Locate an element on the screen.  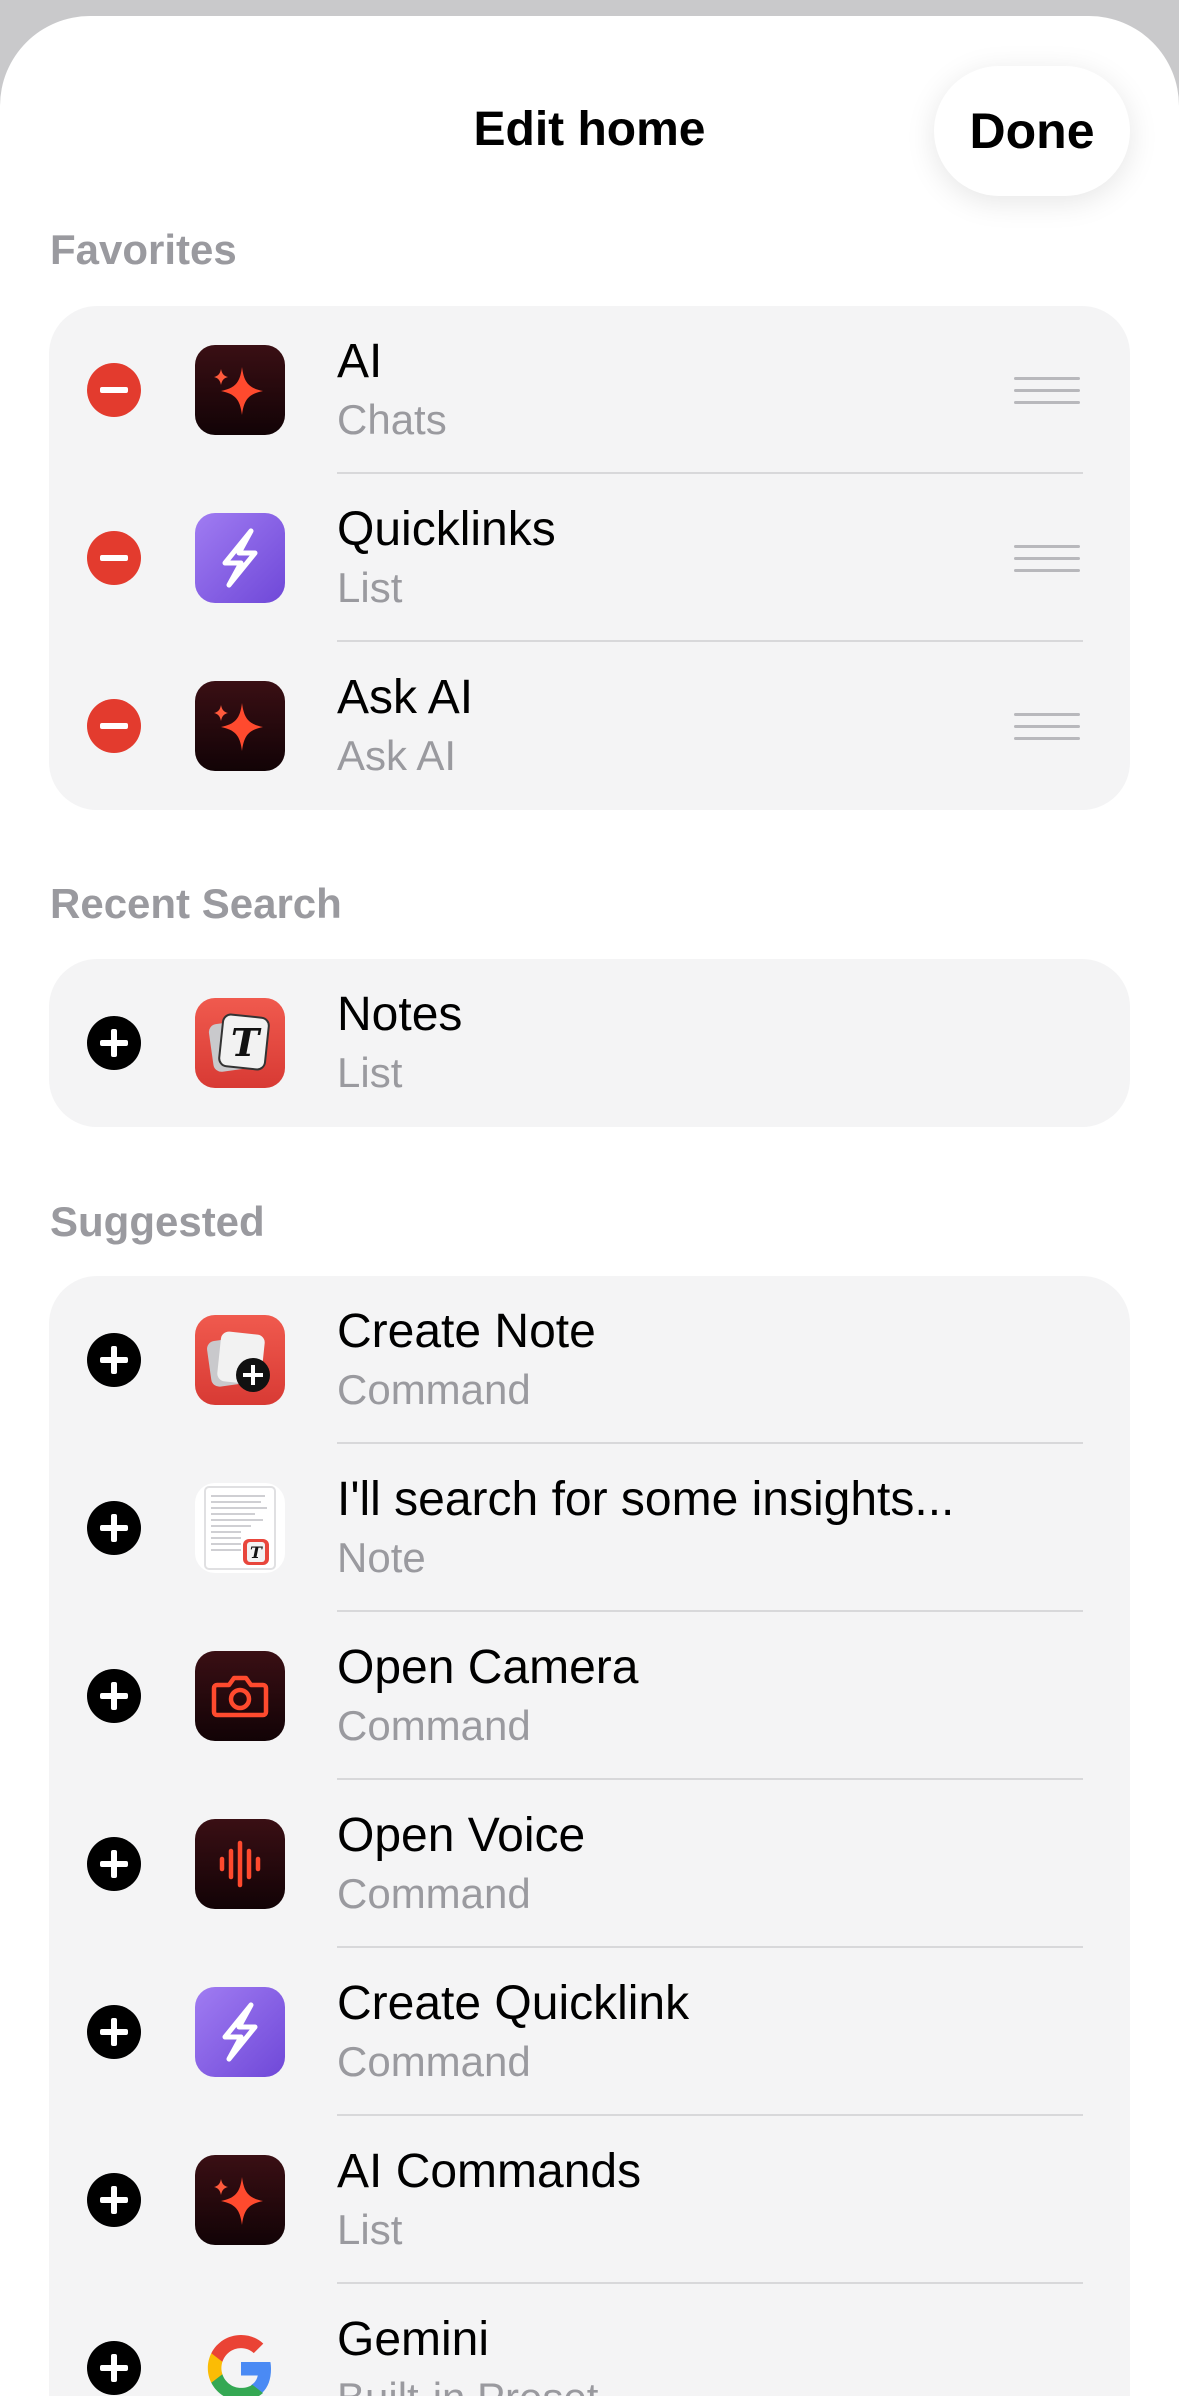
list-item: Open Camera Command is located at coordinates (589, 1696).